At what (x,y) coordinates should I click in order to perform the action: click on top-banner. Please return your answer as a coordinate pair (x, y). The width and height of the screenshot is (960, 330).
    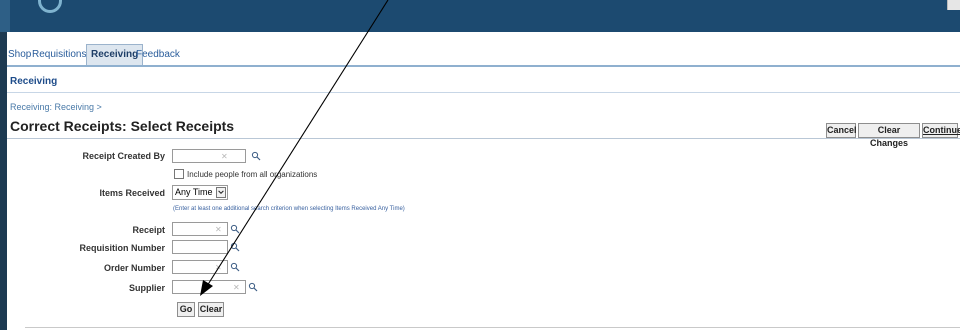
    Looking at the image, I should click on (480, 16).